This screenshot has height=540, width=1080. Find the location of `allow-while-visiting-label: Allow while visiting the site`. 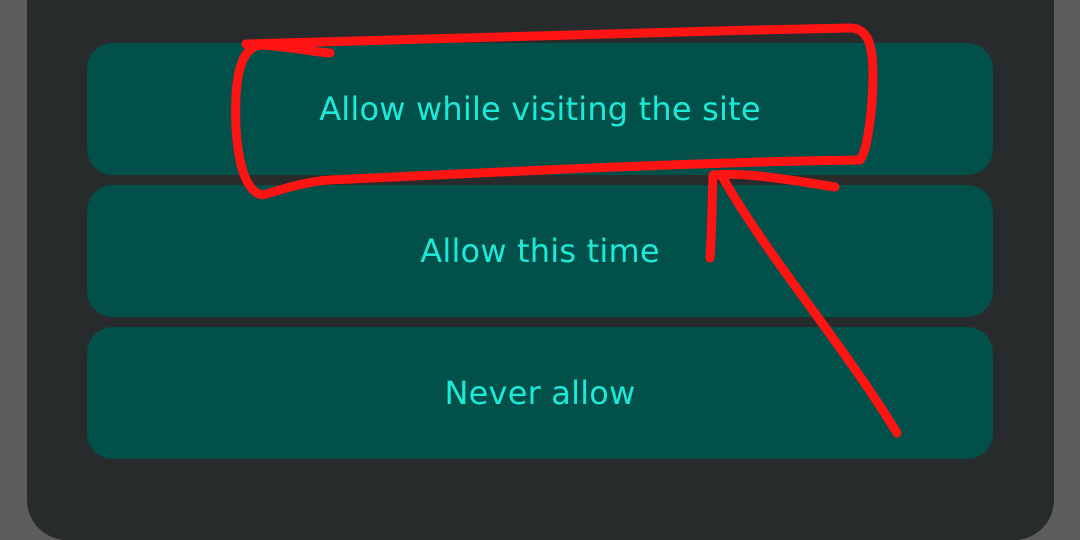

allow-while-visiting-label: Allow while visiting the site is located at coordinates (540, 109).